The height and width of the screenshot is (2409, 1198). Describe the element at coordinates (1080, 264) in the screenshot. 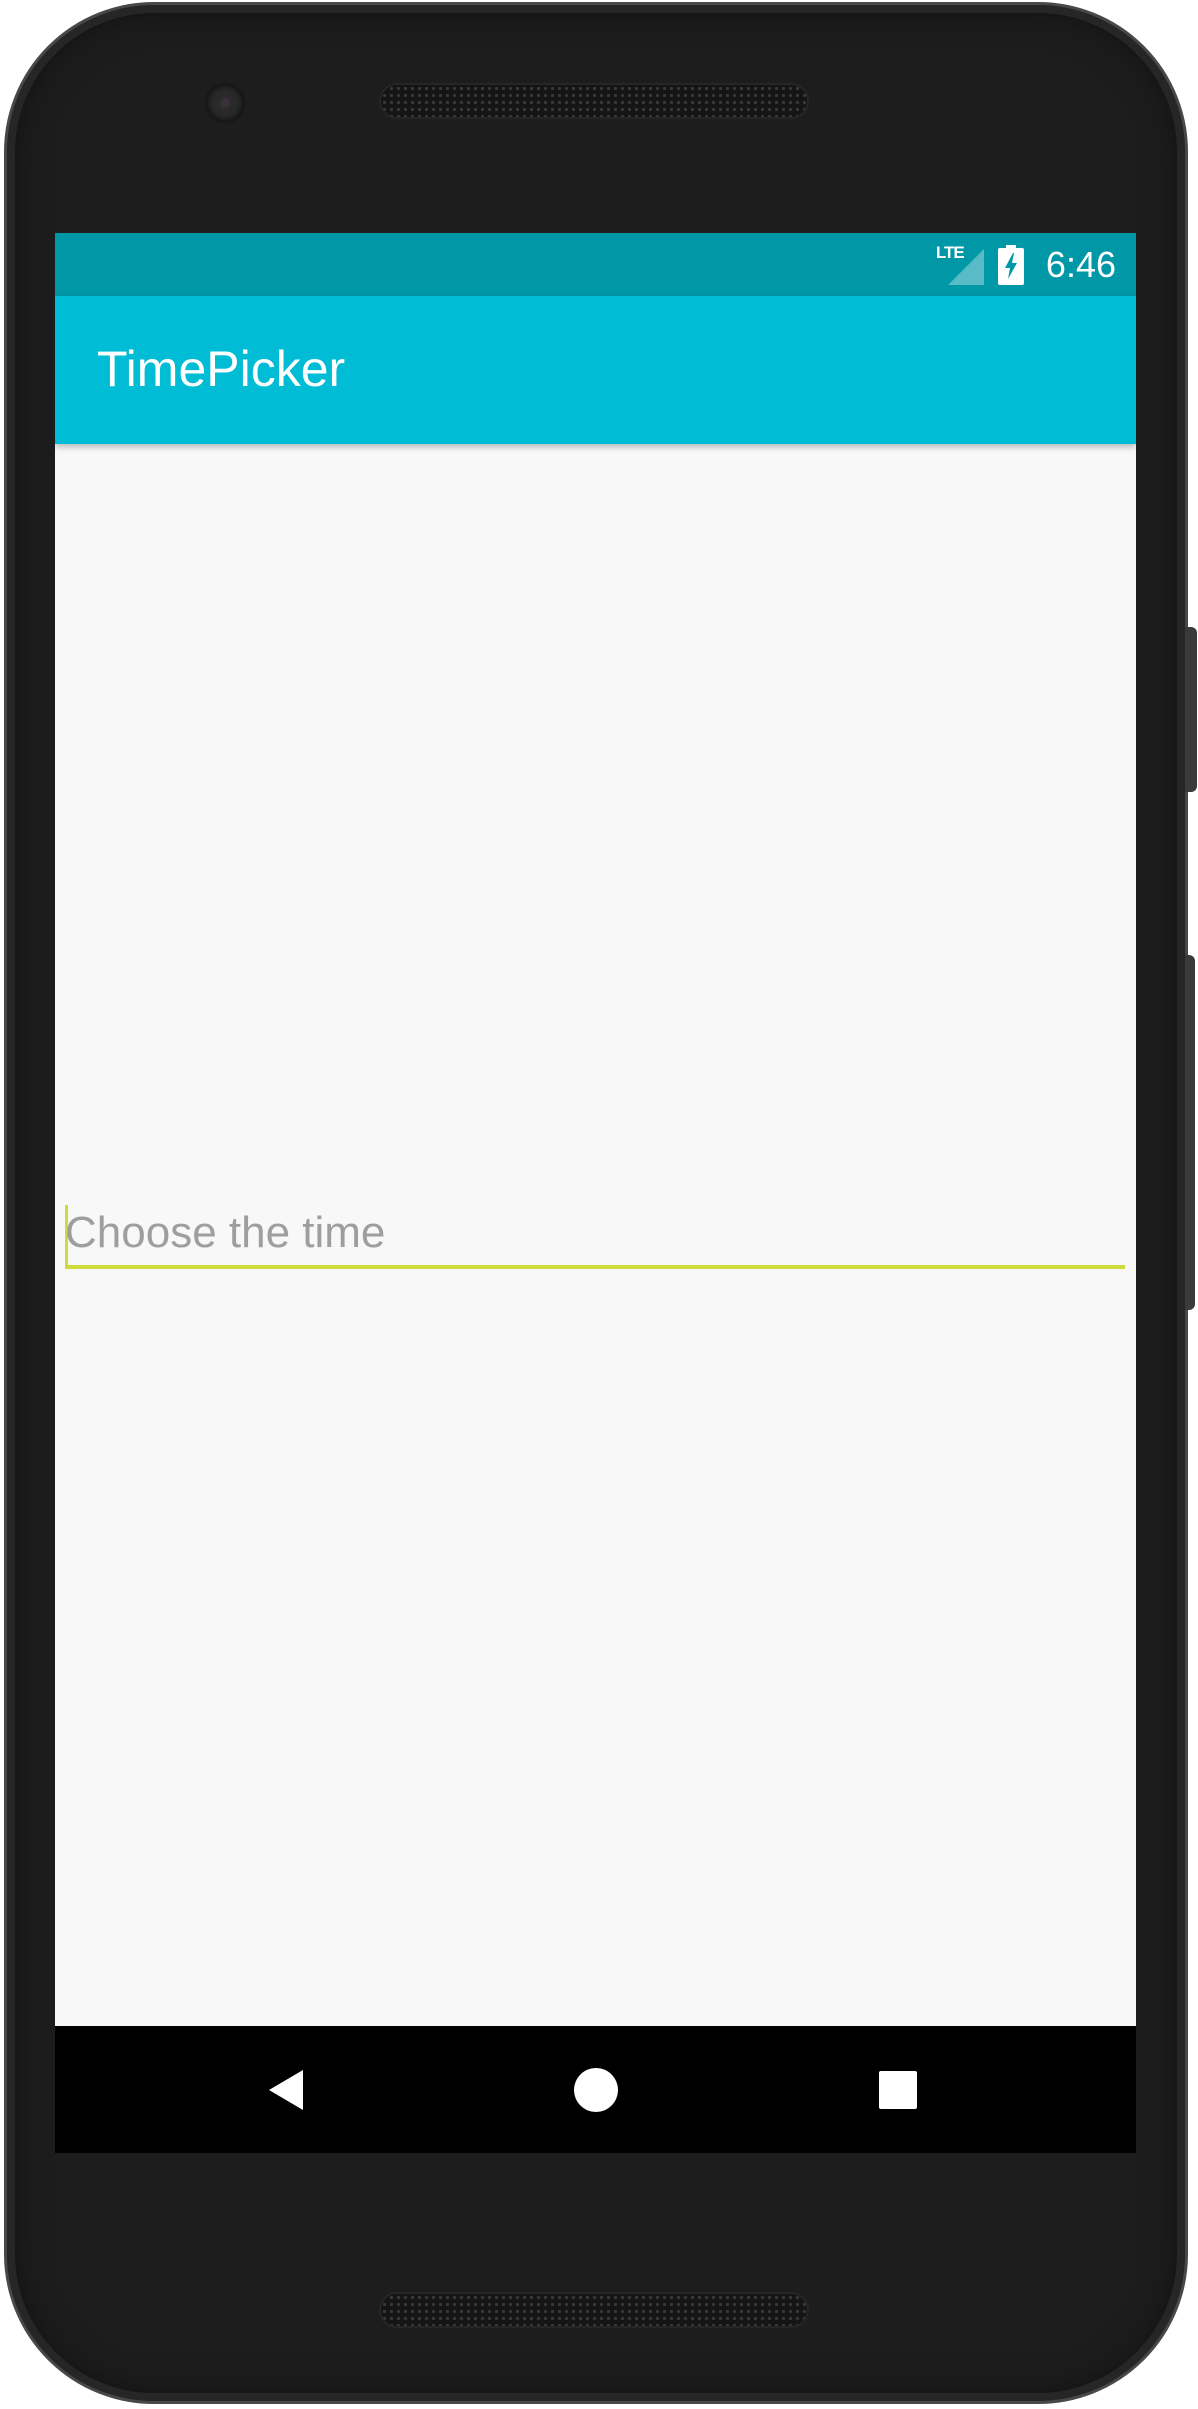

I see `status-clock: 6:46` at that location.